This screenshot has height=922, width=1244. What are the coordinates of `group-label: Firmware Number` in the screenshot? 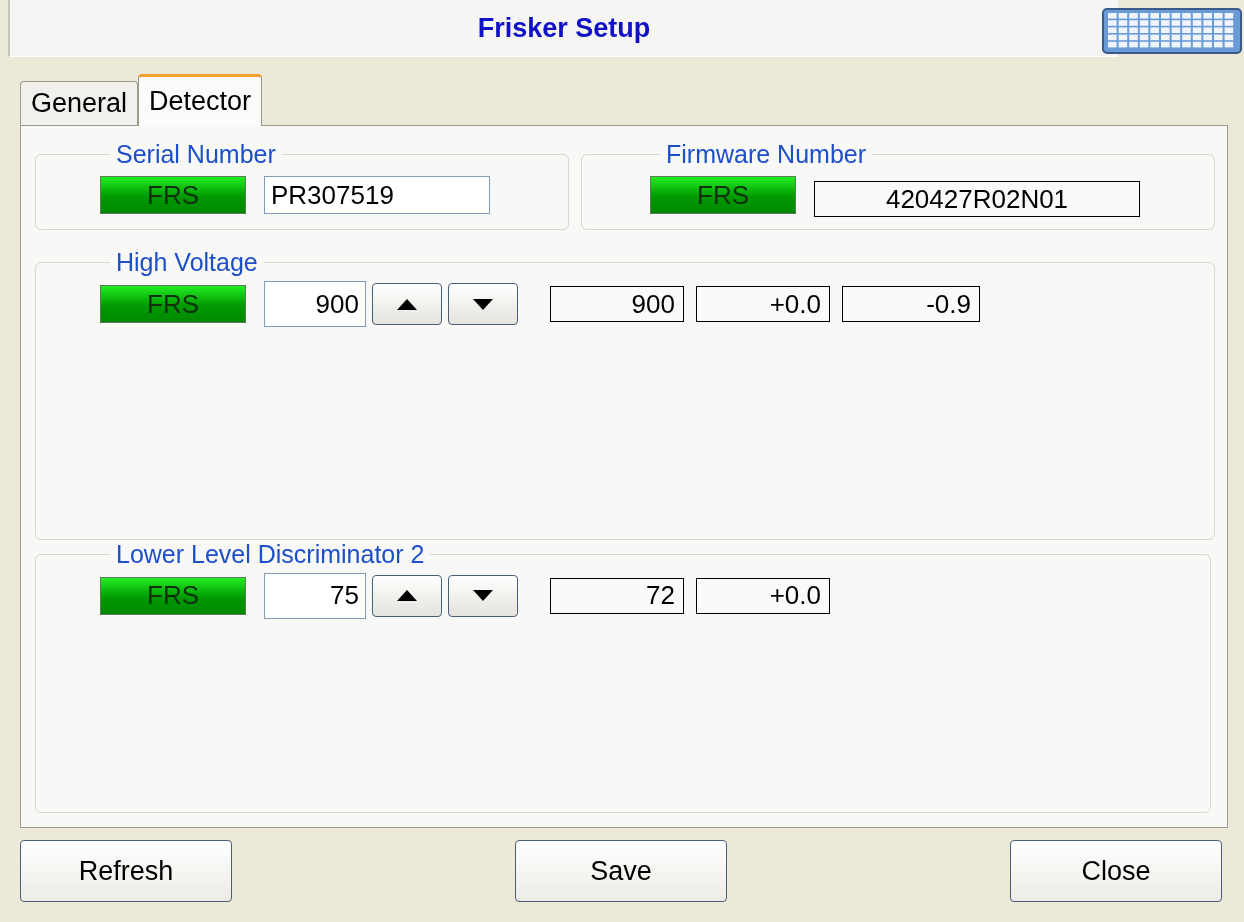 It's located at (766, 154).